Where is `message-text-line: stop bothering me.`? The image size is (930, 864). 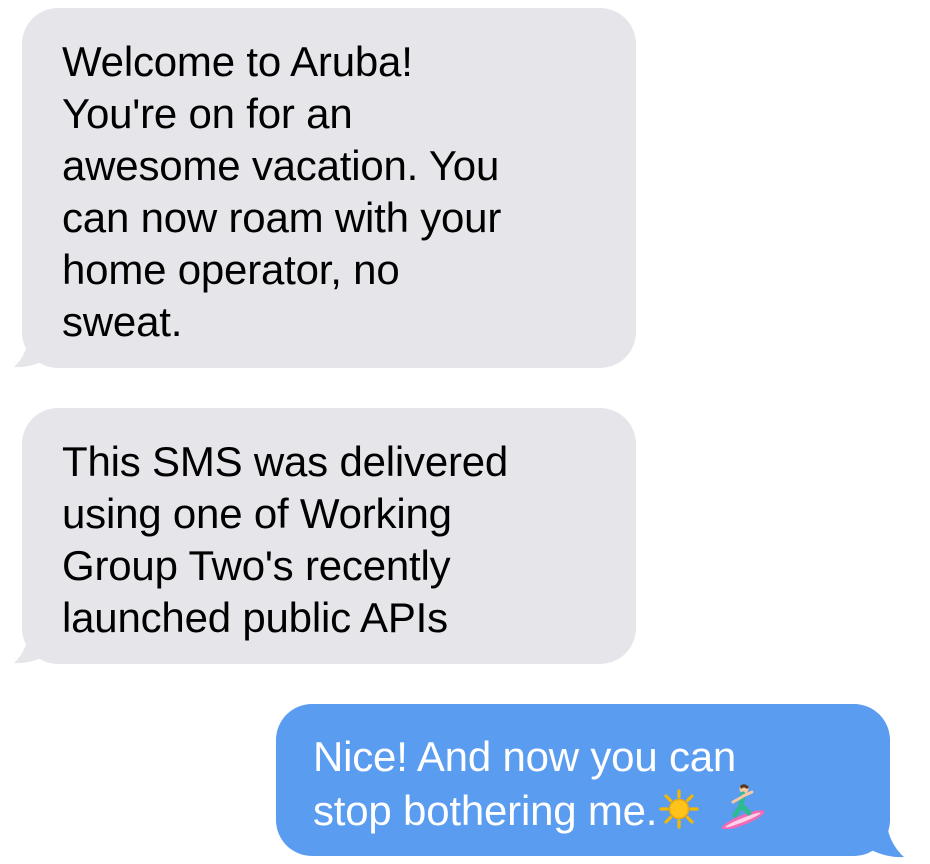 message-text-line: stop bothering me. is located at coordinates (586, 810).